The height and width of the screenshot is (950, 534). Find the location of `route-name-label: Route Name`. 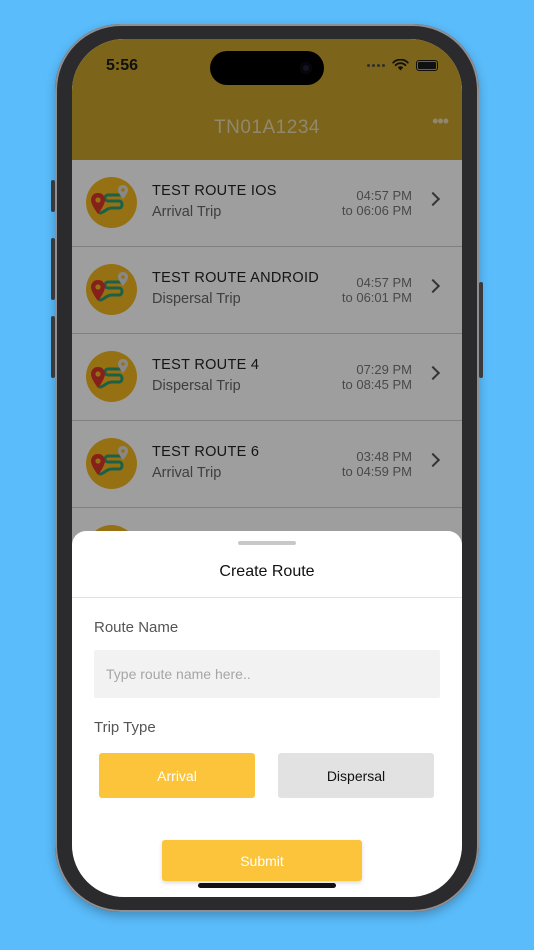

route-name-label: Route Name is located at coordinates (136, 627).